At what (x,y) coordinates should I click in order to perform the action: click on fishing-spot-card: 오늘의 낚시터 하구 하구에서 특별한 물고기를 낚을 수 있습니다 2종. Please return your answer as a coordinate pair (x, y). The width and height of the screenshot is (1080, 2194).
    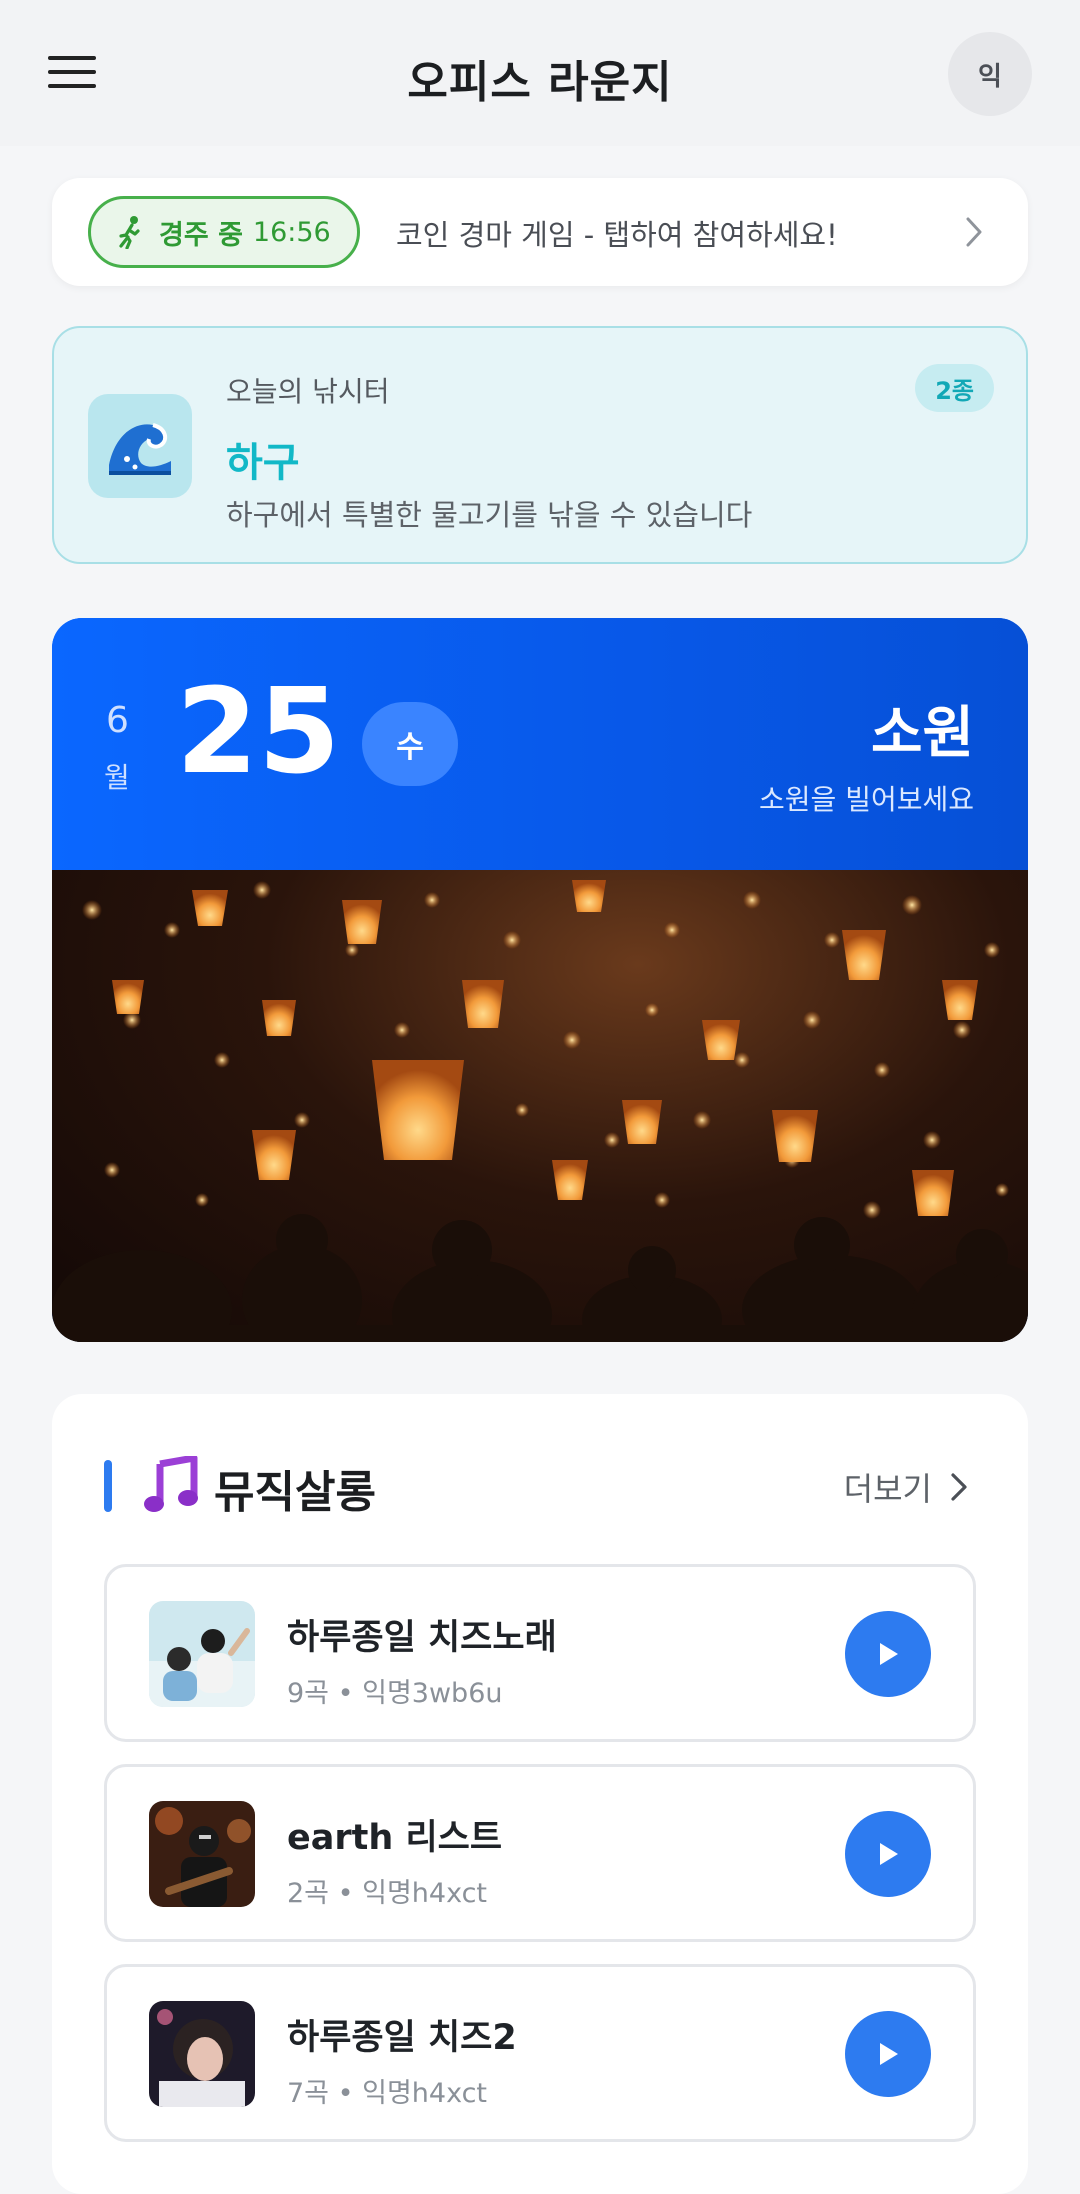
    Looking at the image, I should click on (540, 445).